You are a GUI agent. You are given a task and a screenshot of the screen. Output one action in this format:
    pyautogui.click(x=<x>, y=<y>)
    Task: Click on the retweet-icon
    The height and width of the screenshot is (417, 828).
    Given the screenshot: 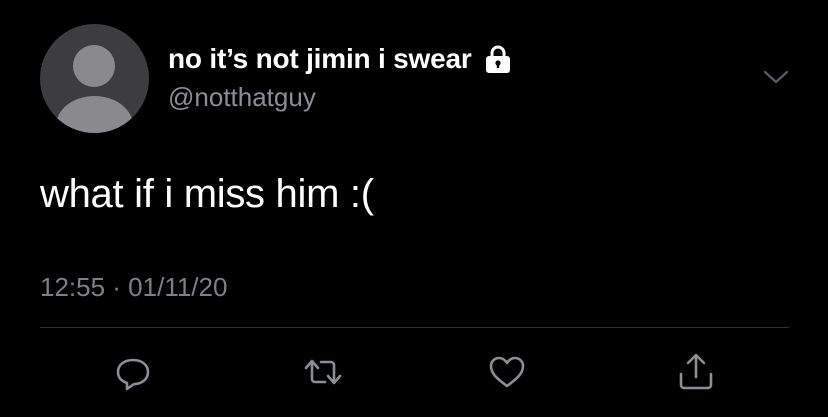 What is the action you would take?
    pyautogui.click(x=323, y=372)
    